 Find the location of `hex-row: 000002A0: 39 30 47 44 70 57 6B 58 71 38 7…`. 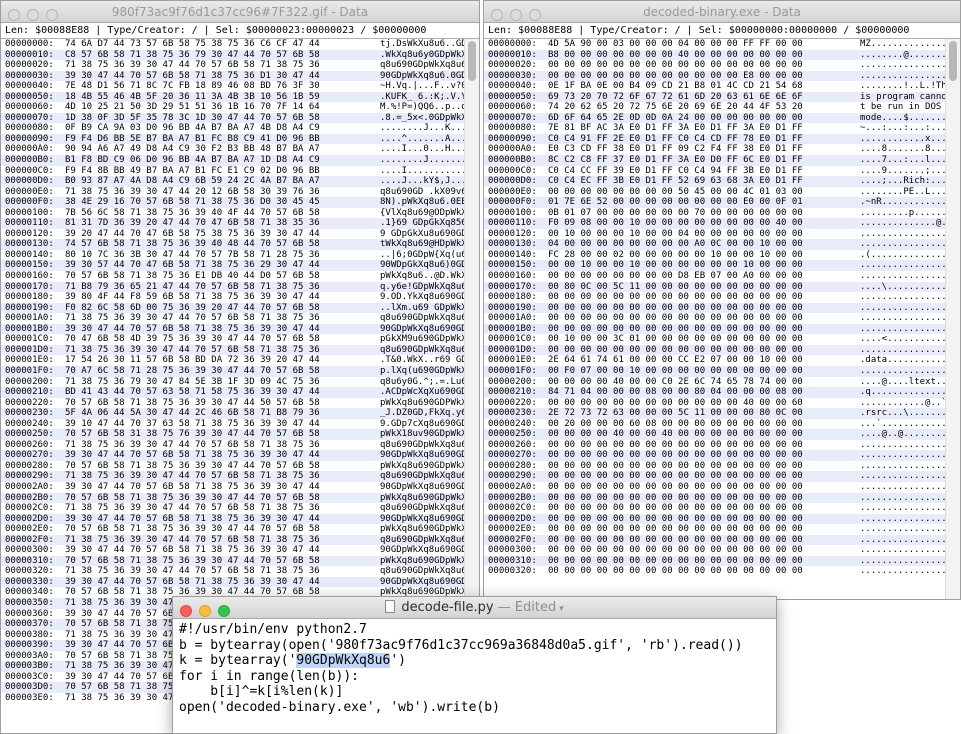

hex-row: 000002A0: 39 30 47 44 70 57 6B 58 71 38 7… is located at coordinates (232, 487).